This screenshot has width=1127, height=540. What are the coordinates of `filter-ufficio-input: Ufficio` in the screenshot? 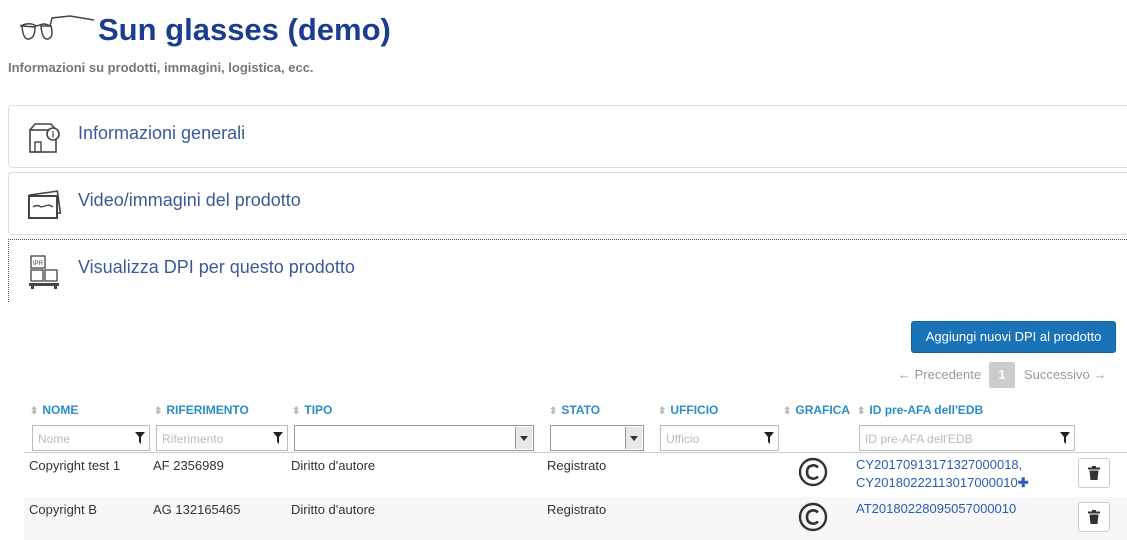 It's located at (719, 438).